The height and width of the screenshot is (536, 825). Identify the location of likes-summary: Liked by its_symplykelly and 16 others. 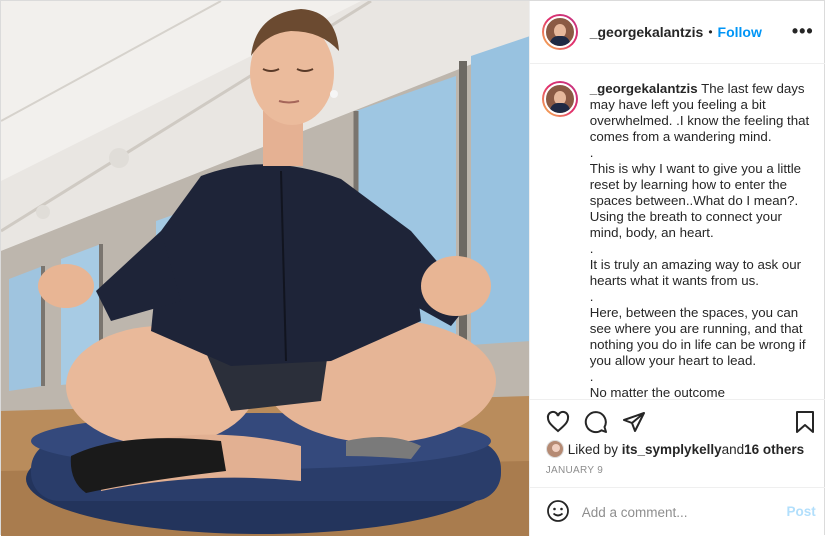
(674, 449).